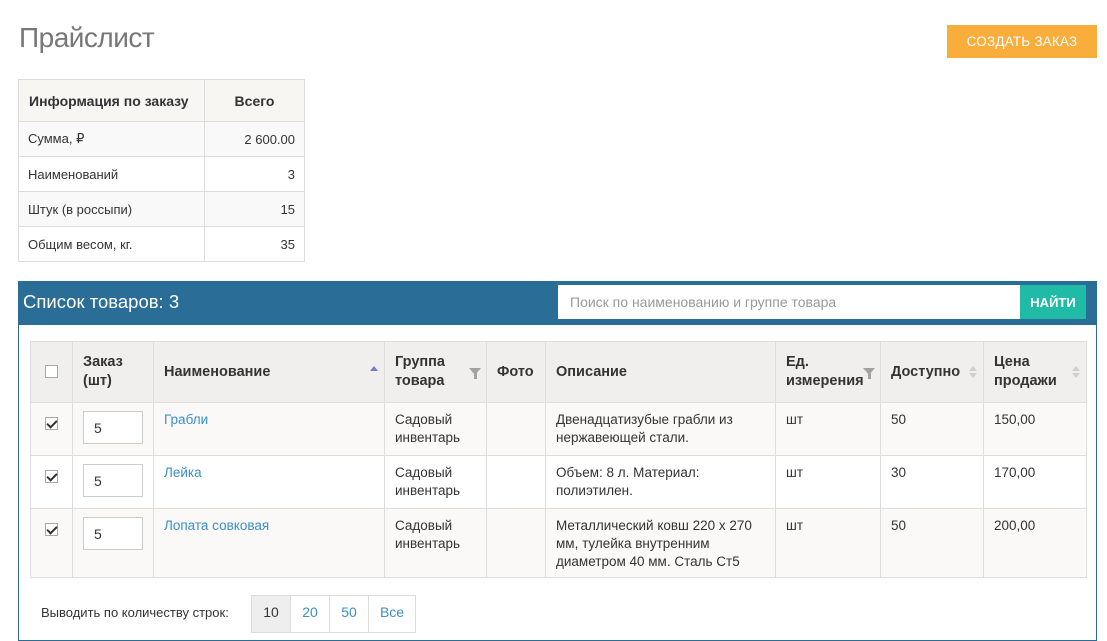 The width and height of the screenshot is (1107, 641). I want to click on search-button: Найти, so click(1053, 302).